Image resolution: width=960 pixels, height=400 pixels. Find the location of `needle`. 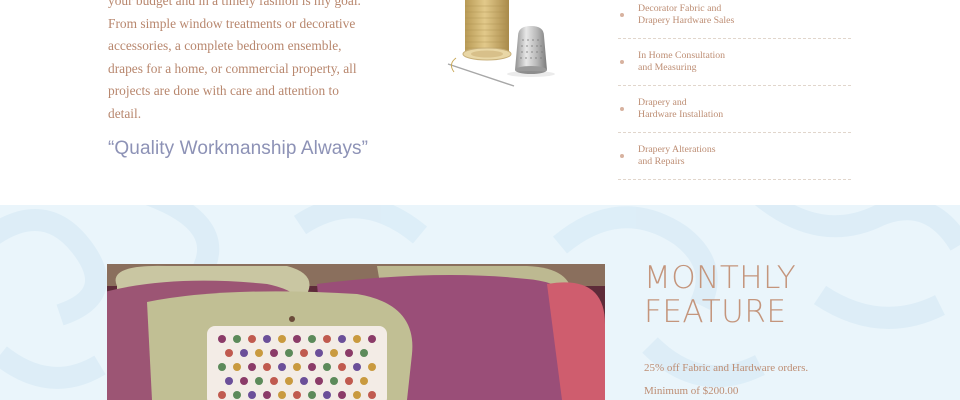

needle is located at coordinates (481, 72).